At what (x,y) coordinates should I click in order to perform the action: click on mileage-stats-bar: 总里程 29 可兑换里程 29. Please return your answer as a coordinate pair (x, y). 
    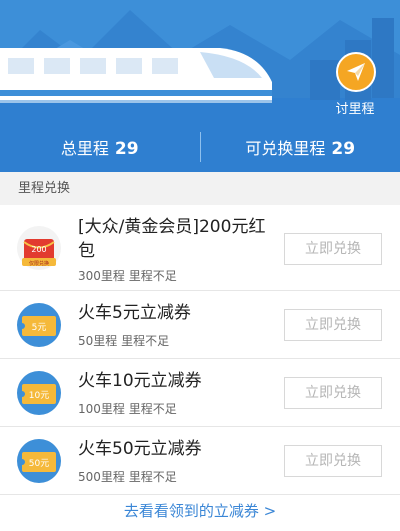
    Looking at the image, I should click on (200, 147).